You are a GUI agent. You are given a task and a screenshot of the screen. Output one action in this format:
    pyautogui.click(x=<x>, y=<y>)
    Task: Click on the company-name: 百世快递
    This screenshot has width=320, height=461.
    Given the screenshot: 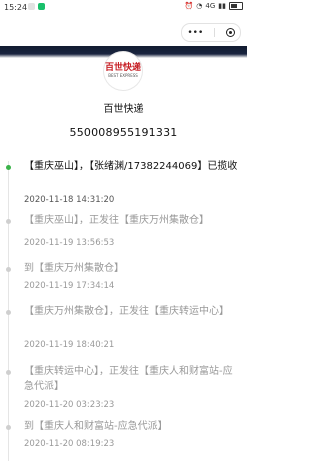 What is the action you would take?
    pyautogui.click(x=123, y=109)
    